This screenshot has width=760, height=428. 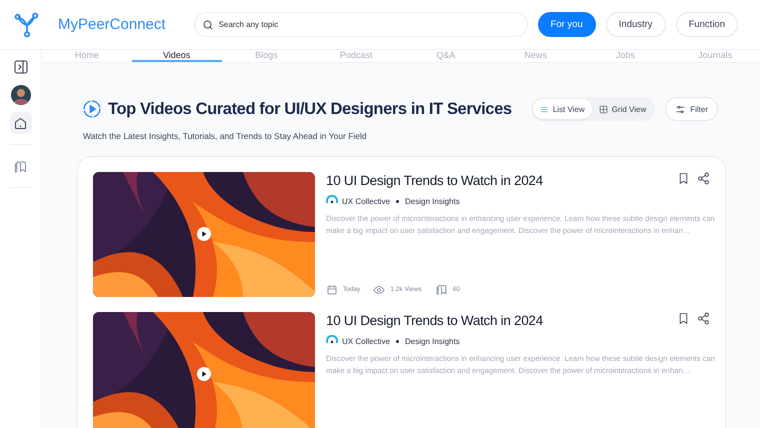 I want to click on view-toggle: List View, so click(x=562, y=109).